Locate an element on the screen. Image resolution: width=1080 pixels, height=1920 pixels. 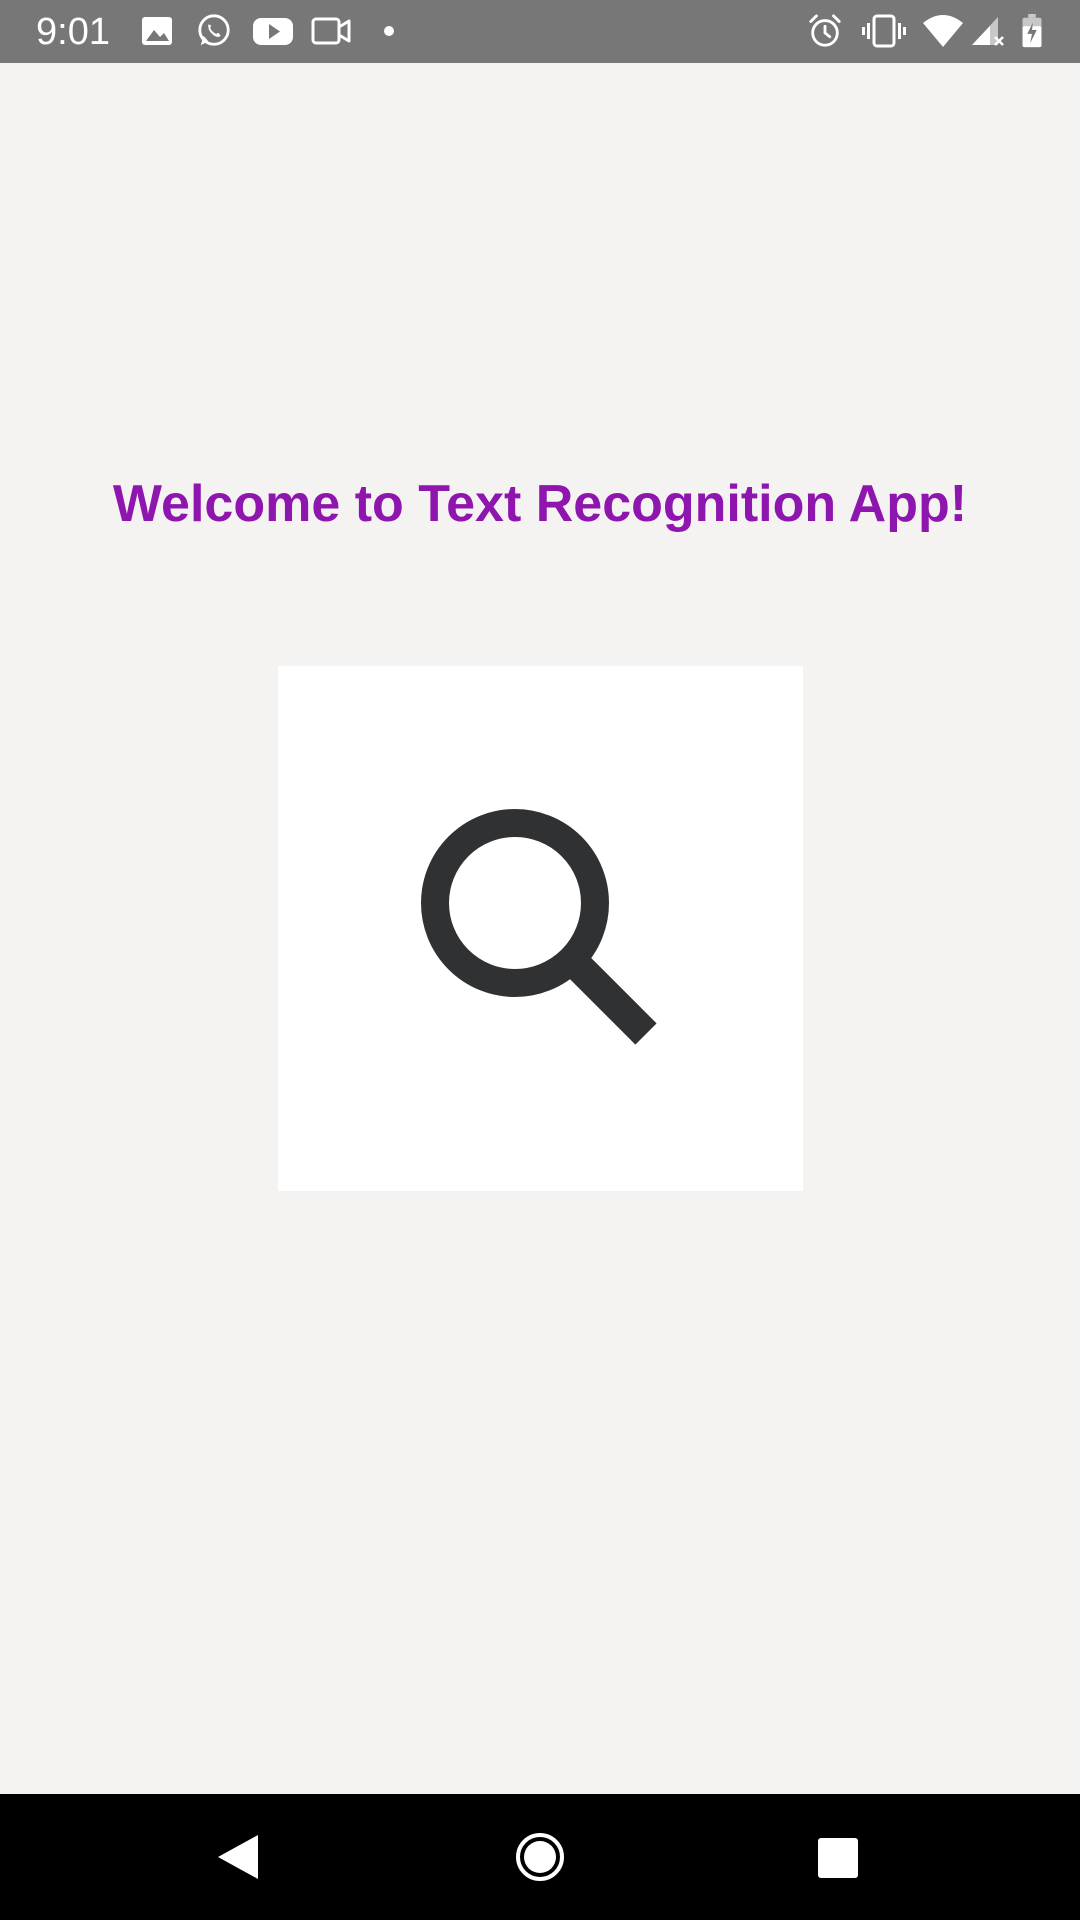
scan-text-button is located at coordinates (540, 928).